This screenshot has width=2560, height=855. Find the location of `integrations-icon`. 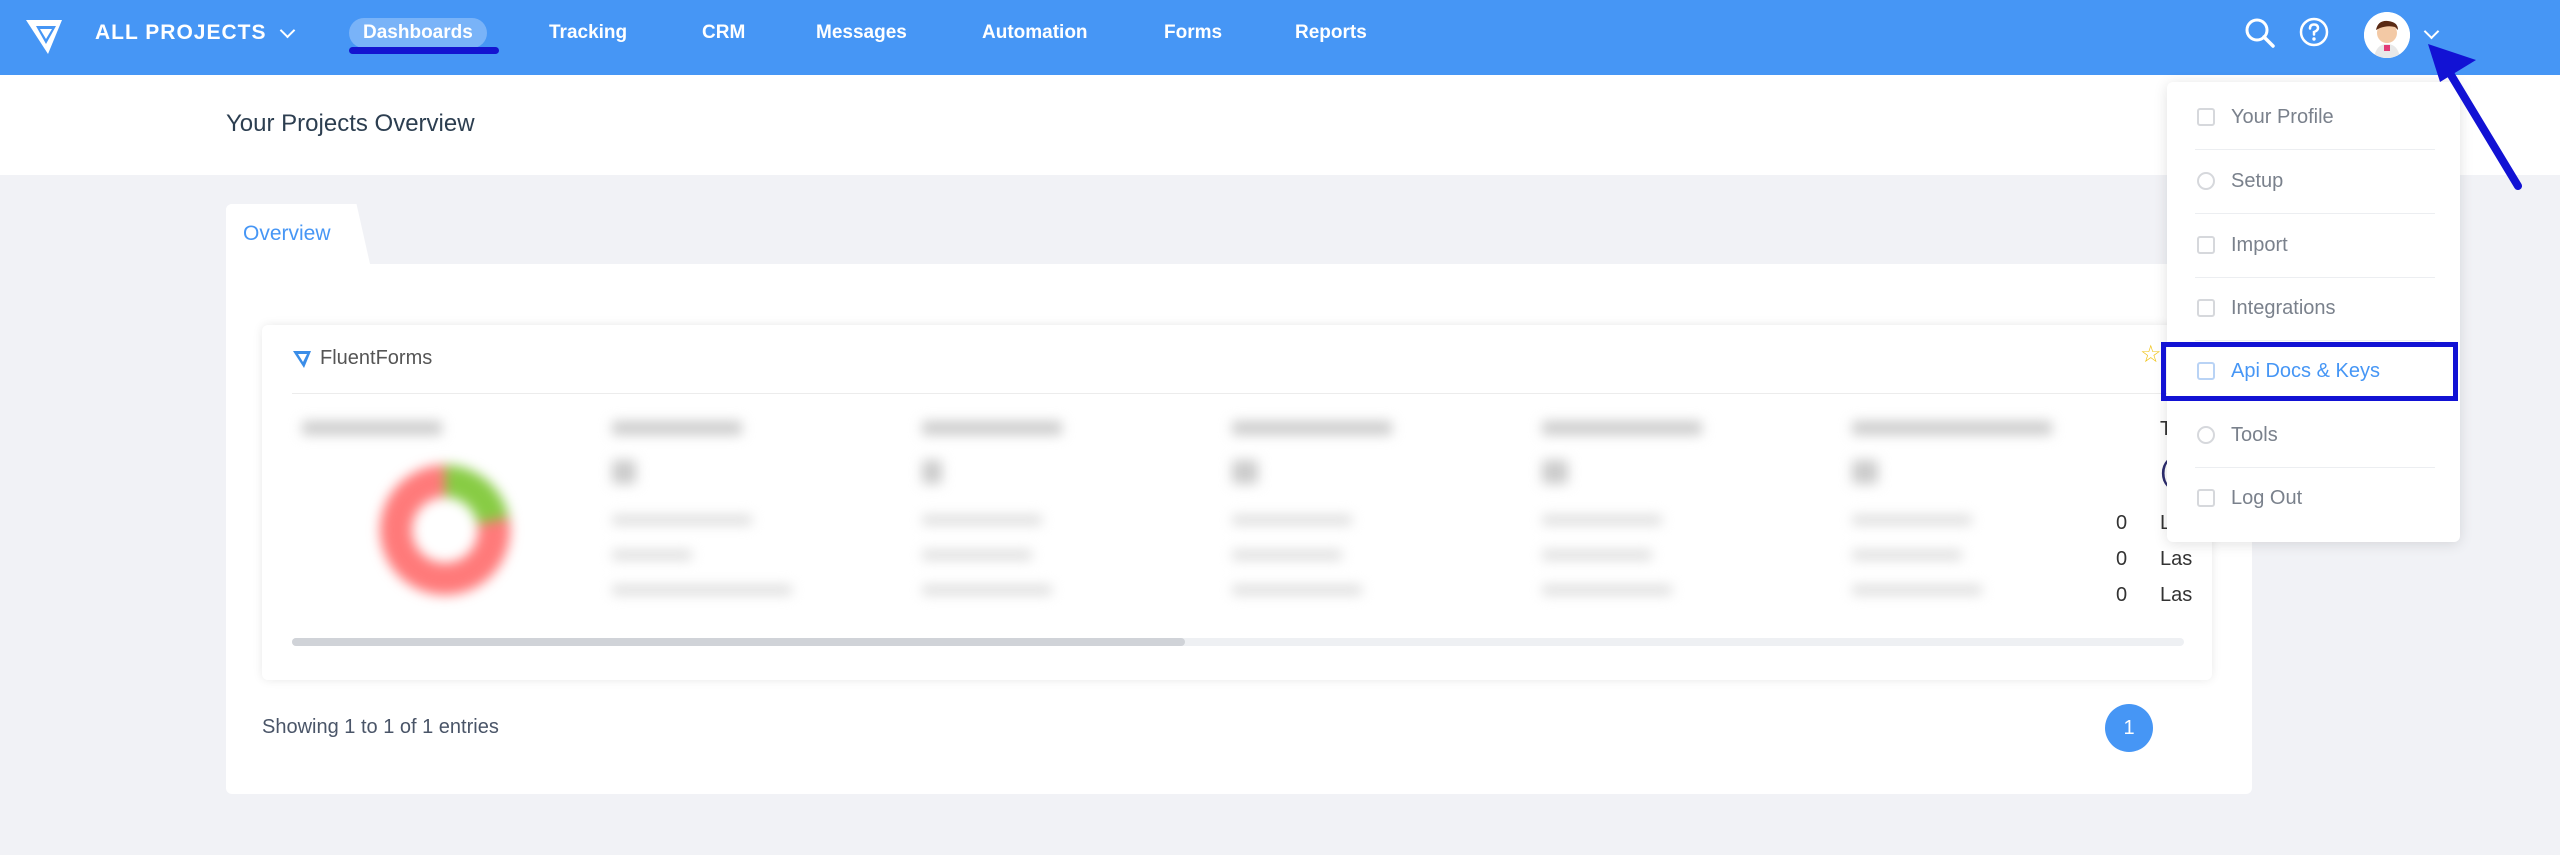

integrations-icon is located at coordinates (2206, 308).